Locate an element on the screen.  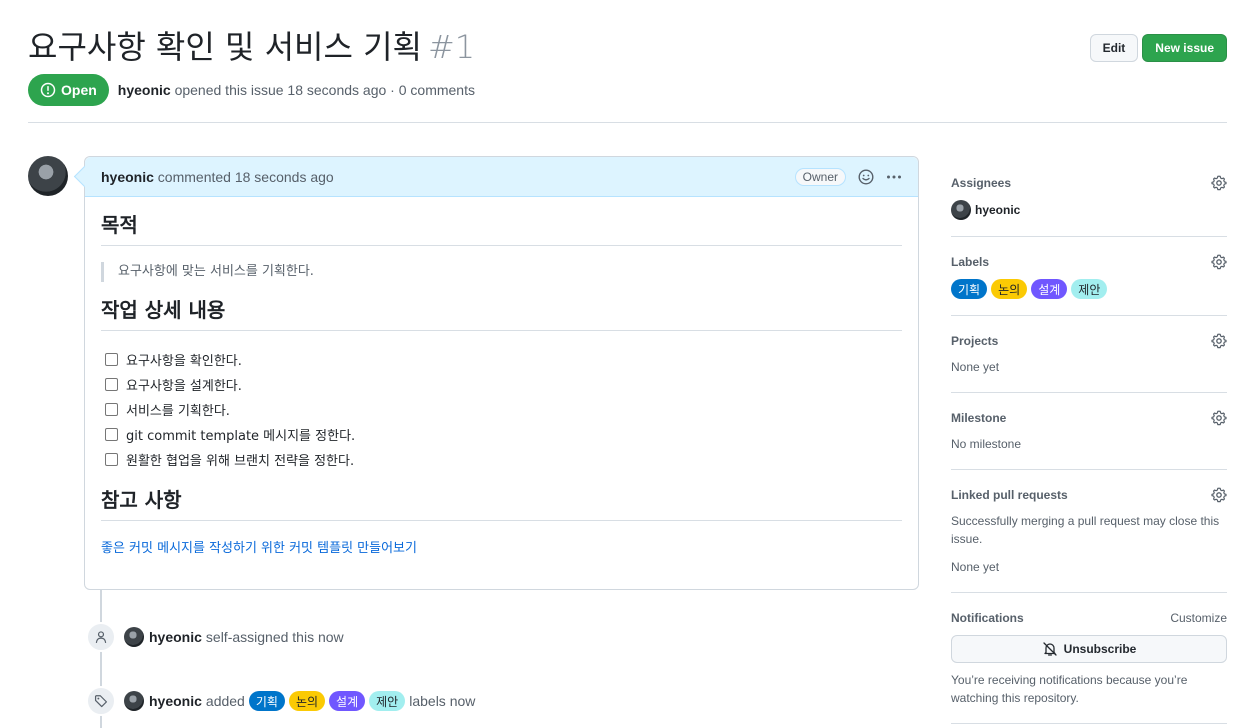
issue-title-text: 요구사항 확인 및 서비스 기획 is located at coordinates (225, 47).